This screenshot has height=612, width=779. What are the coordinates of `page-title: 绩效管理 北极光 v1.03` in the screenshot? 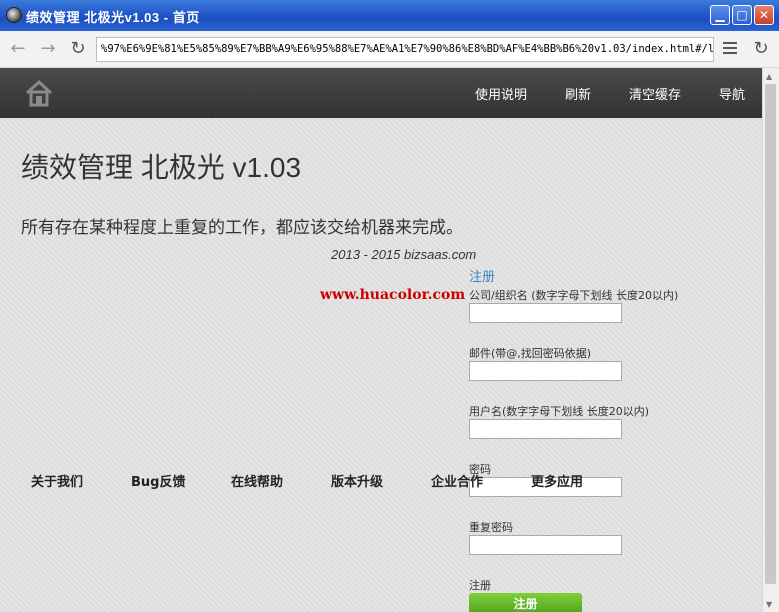 It's located at (161, 167).